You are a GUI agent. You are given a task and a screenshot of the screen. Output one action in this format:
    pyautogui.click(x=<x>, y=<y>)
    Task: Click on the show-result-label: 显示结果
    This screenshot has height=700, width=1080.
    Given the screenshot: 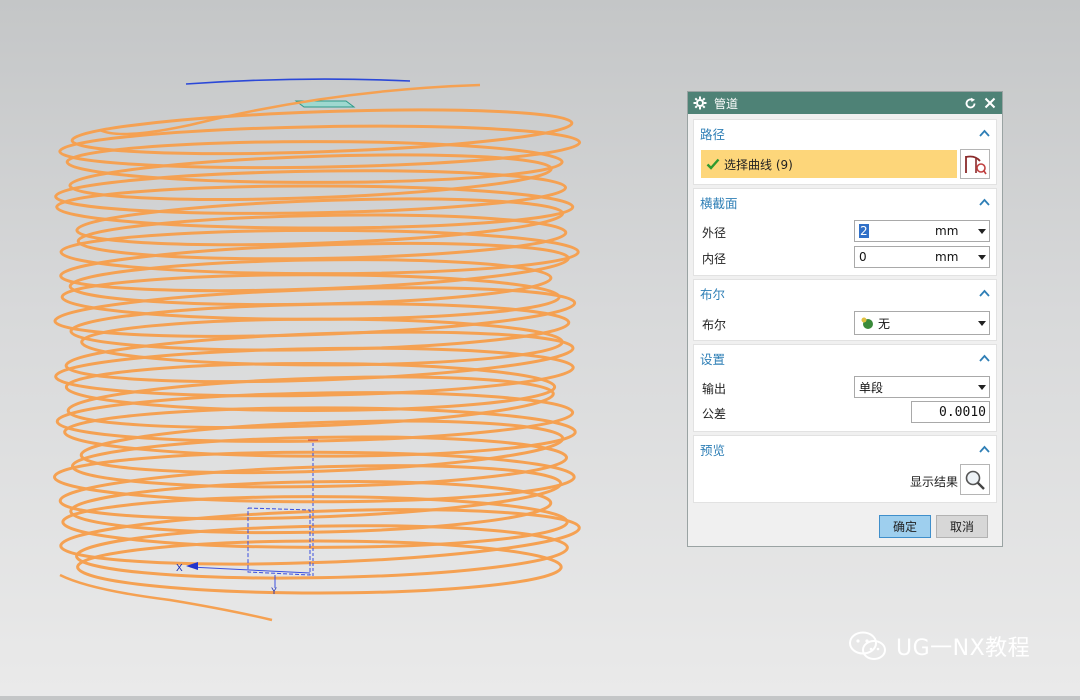 What is the action you would take?
    pyautogui.click(x=934, y=482)
    